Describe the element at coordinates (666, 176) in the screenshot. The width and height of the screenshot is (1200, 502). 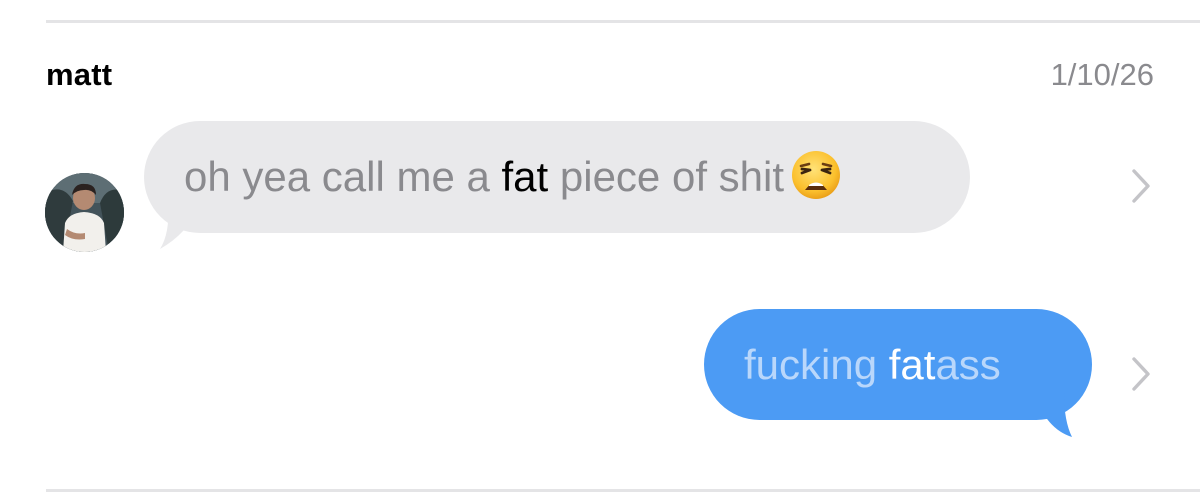
I see `message-text-part: piece of shit` at that location.